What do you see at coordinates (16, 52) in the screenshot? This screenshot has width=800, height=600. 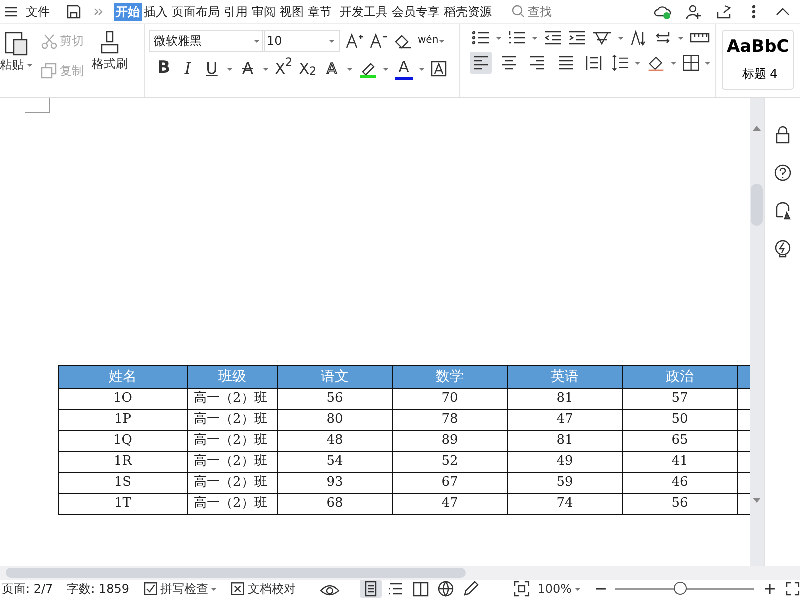 I see `paste-button: 粘贴` at bounding box center [16, 52].